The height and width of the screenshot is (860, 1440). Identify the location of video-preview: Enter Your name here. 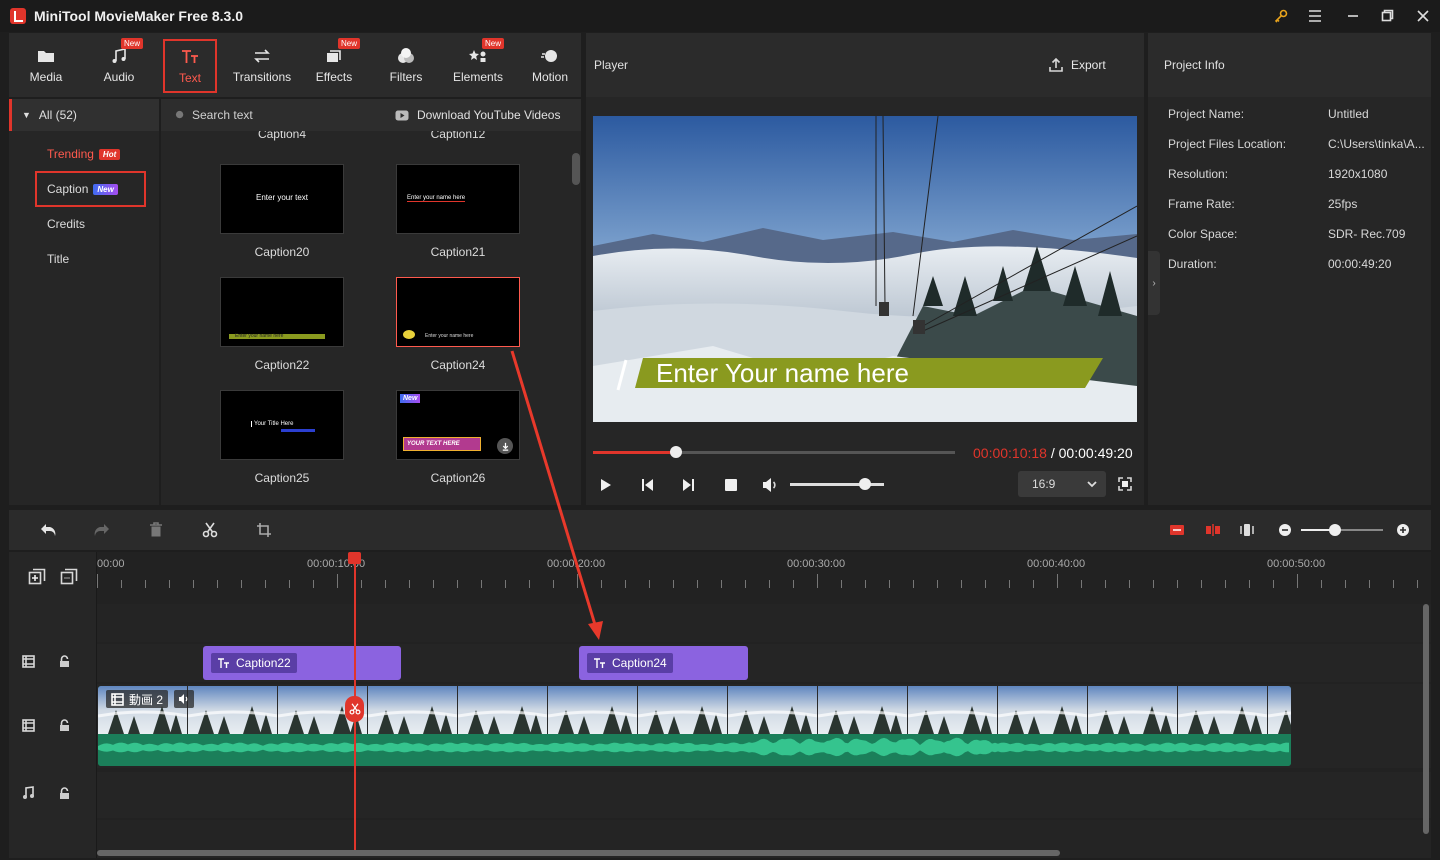
(865, 269).